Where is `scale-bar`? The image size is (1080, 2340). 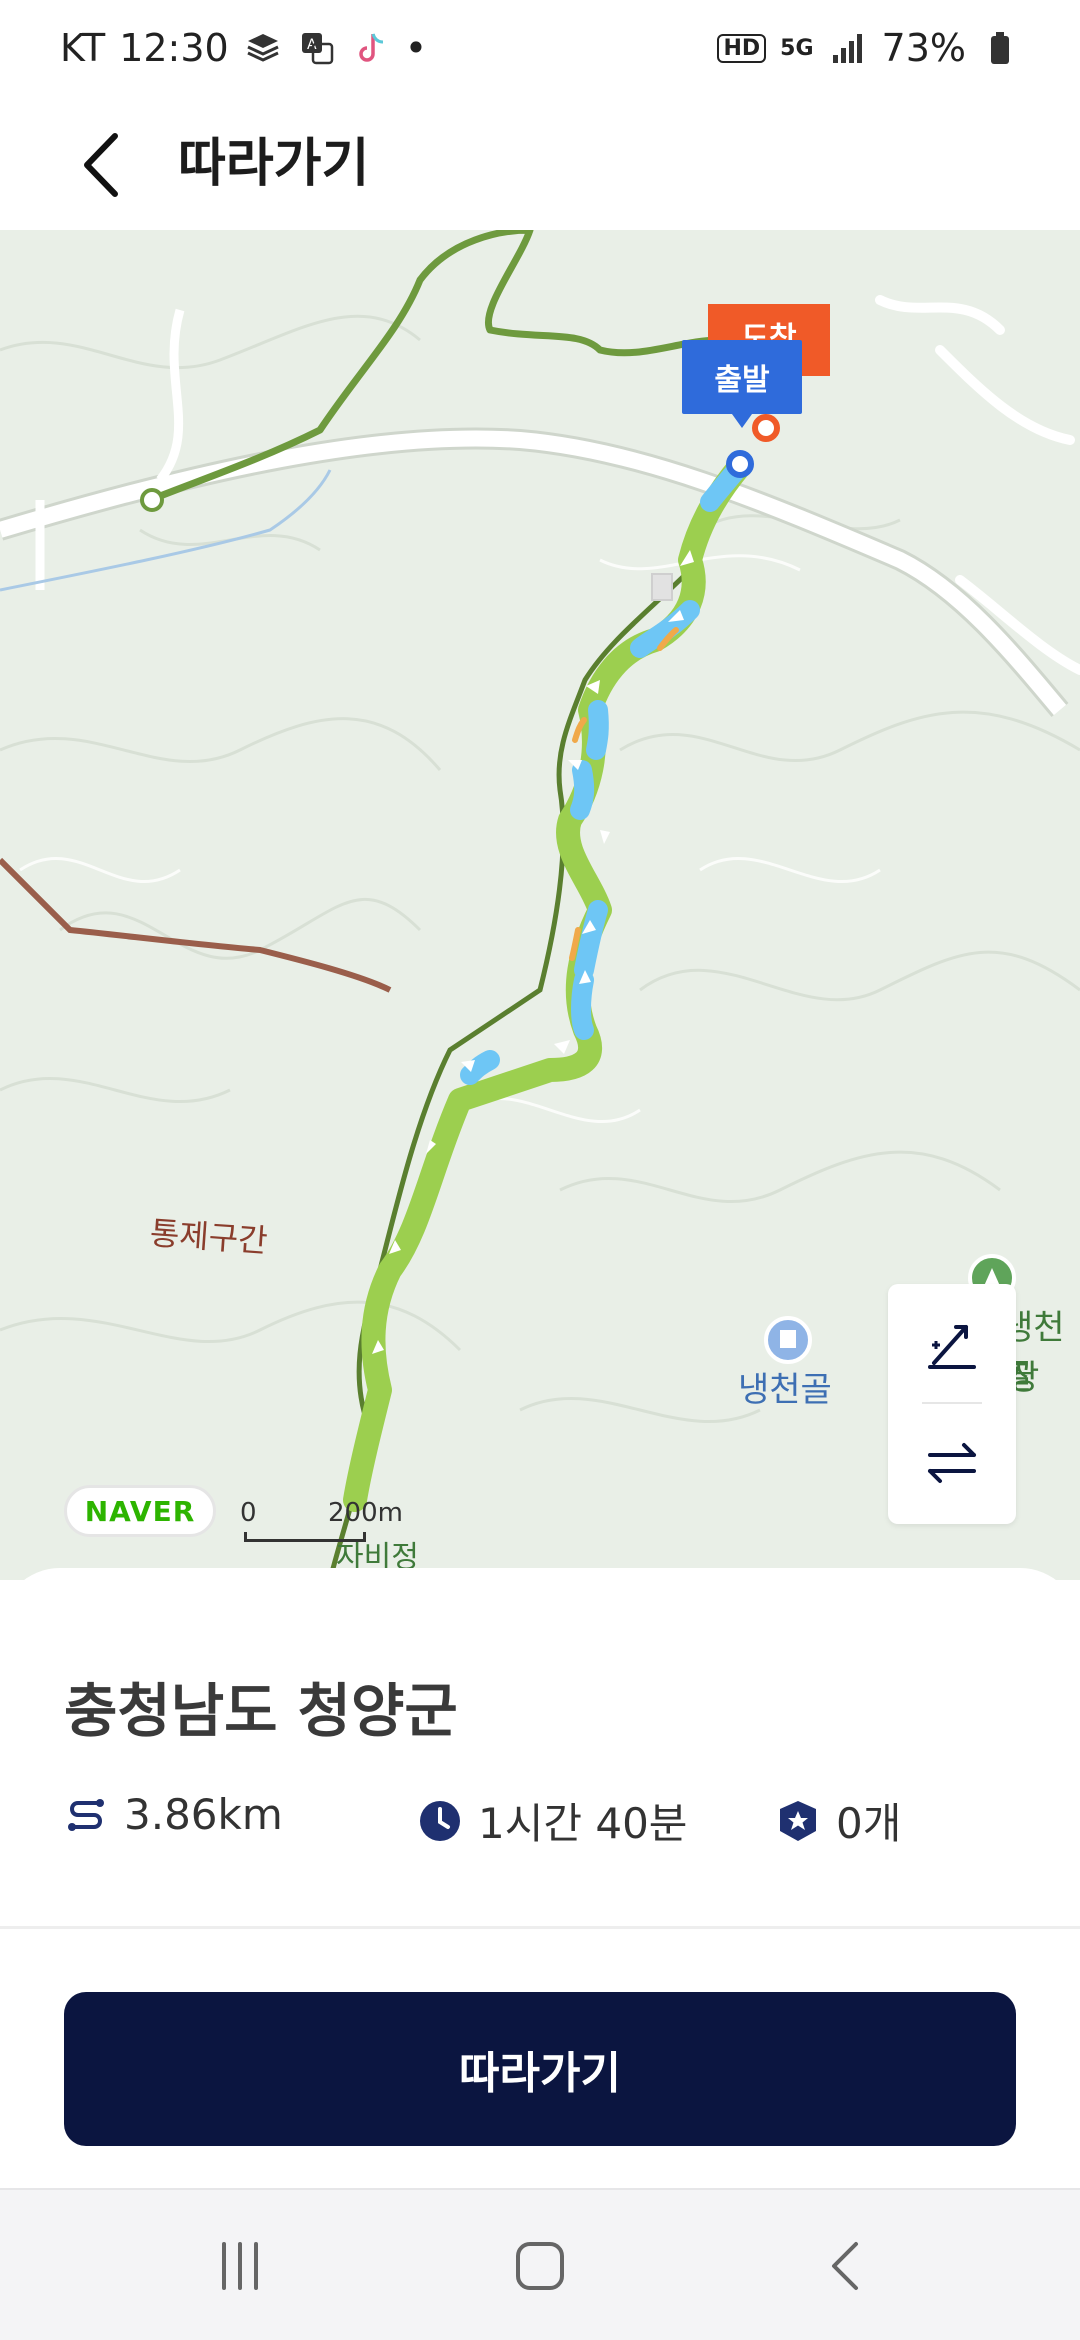 scale-bar is located at coordinates (305, 1537).